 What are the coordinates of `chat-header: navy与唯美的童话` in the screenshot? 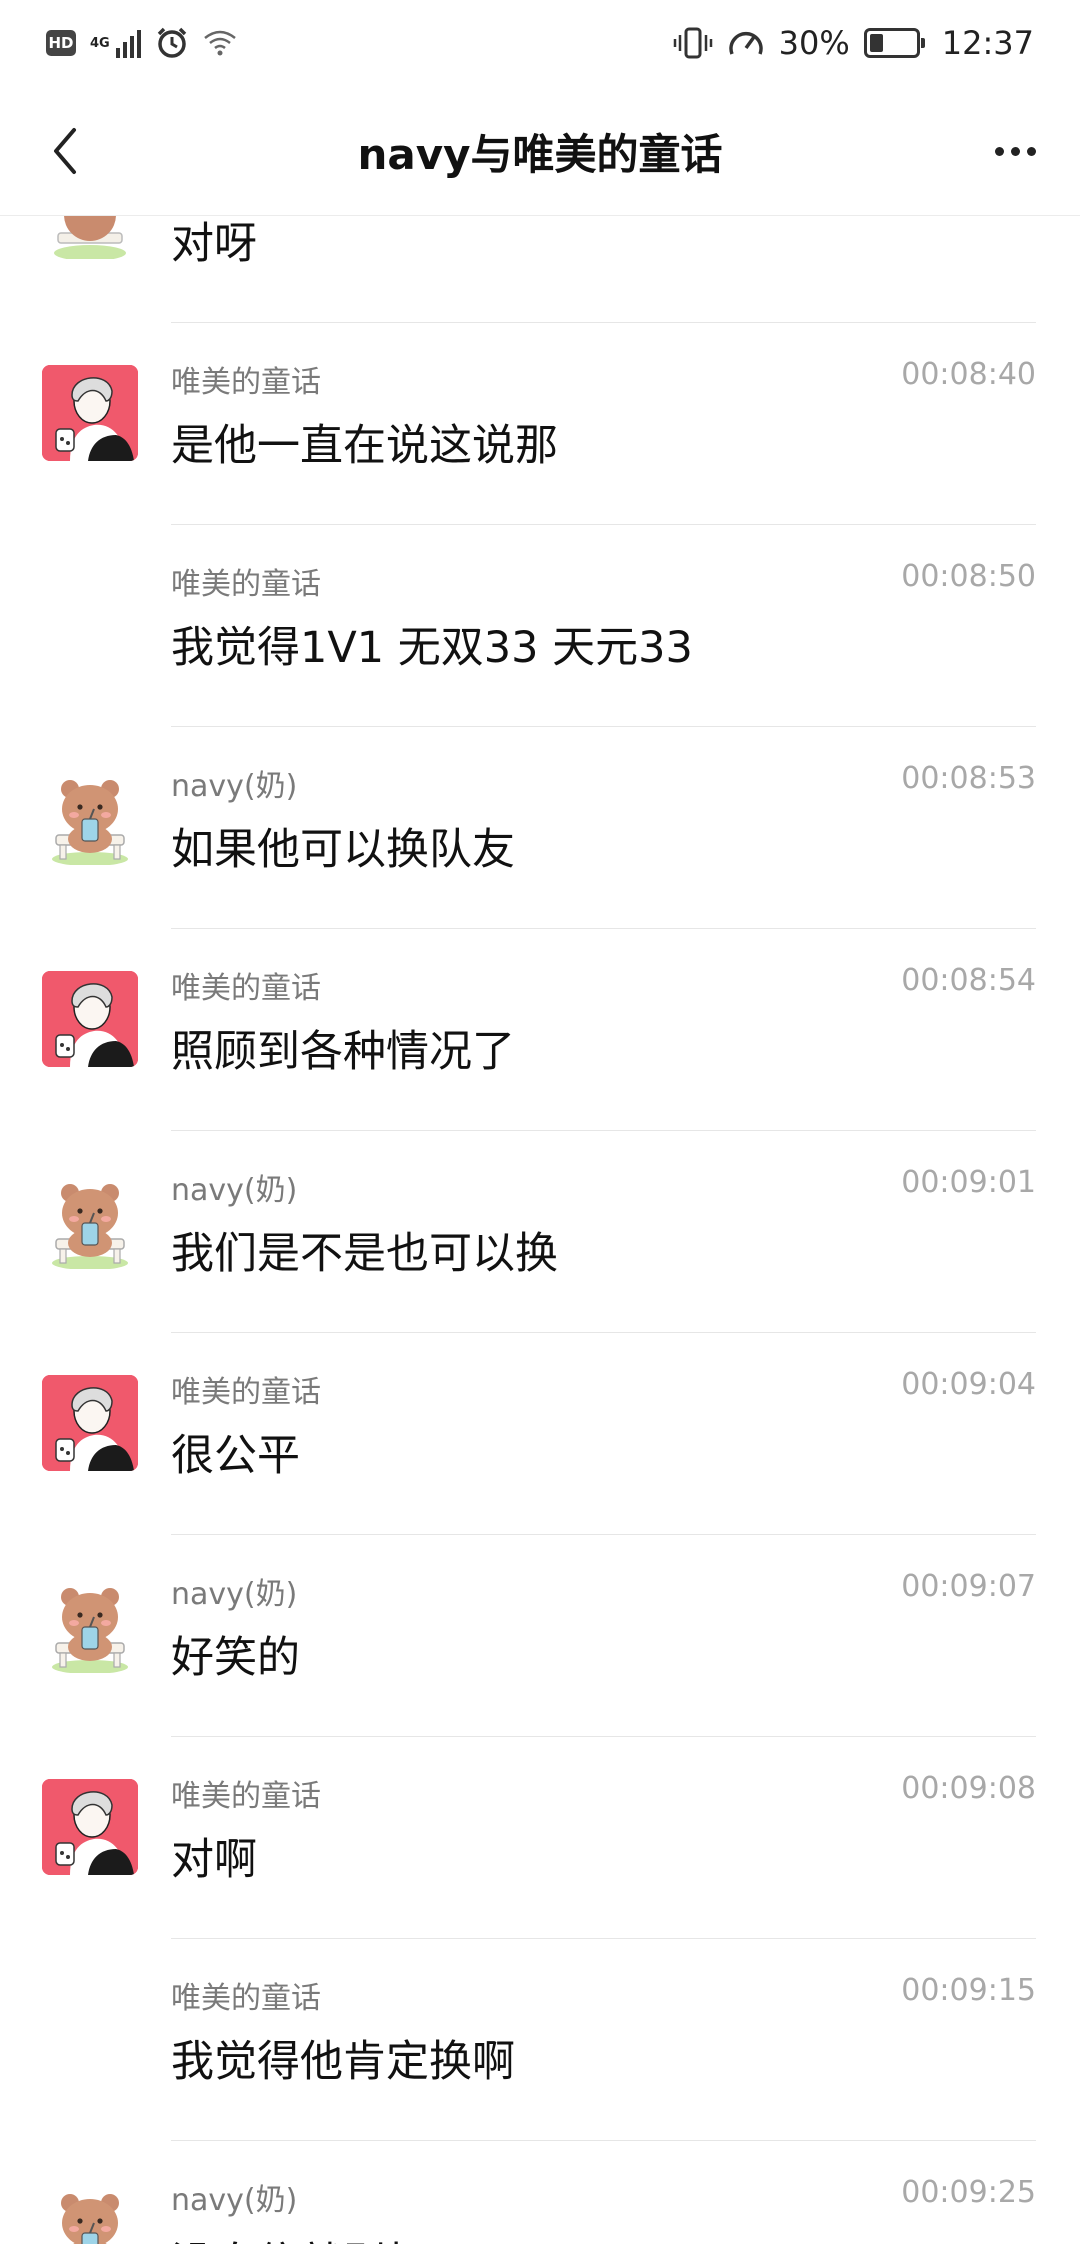 It's located at (540, 151).